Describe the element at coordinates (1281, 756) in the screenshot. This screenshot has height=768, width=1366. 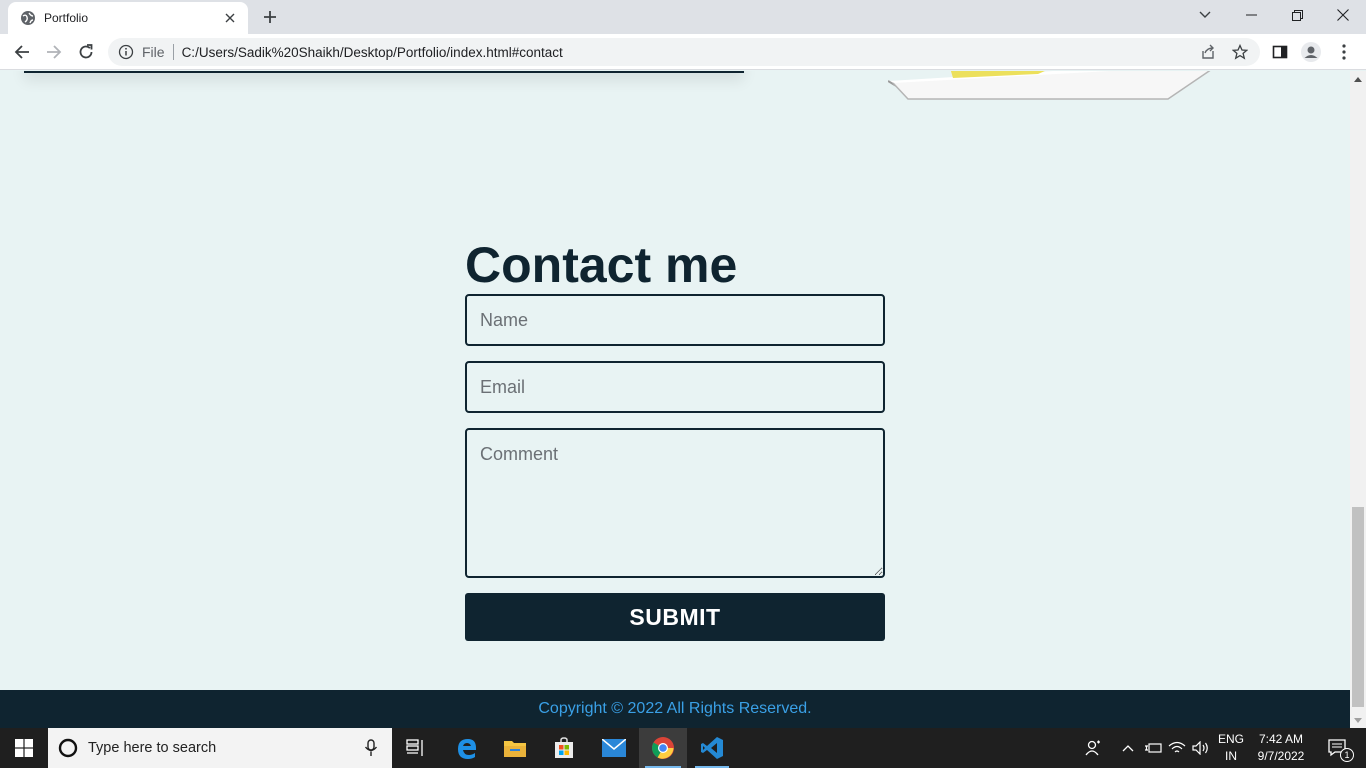
I see `clock-date: 9/7/2022` at that location.